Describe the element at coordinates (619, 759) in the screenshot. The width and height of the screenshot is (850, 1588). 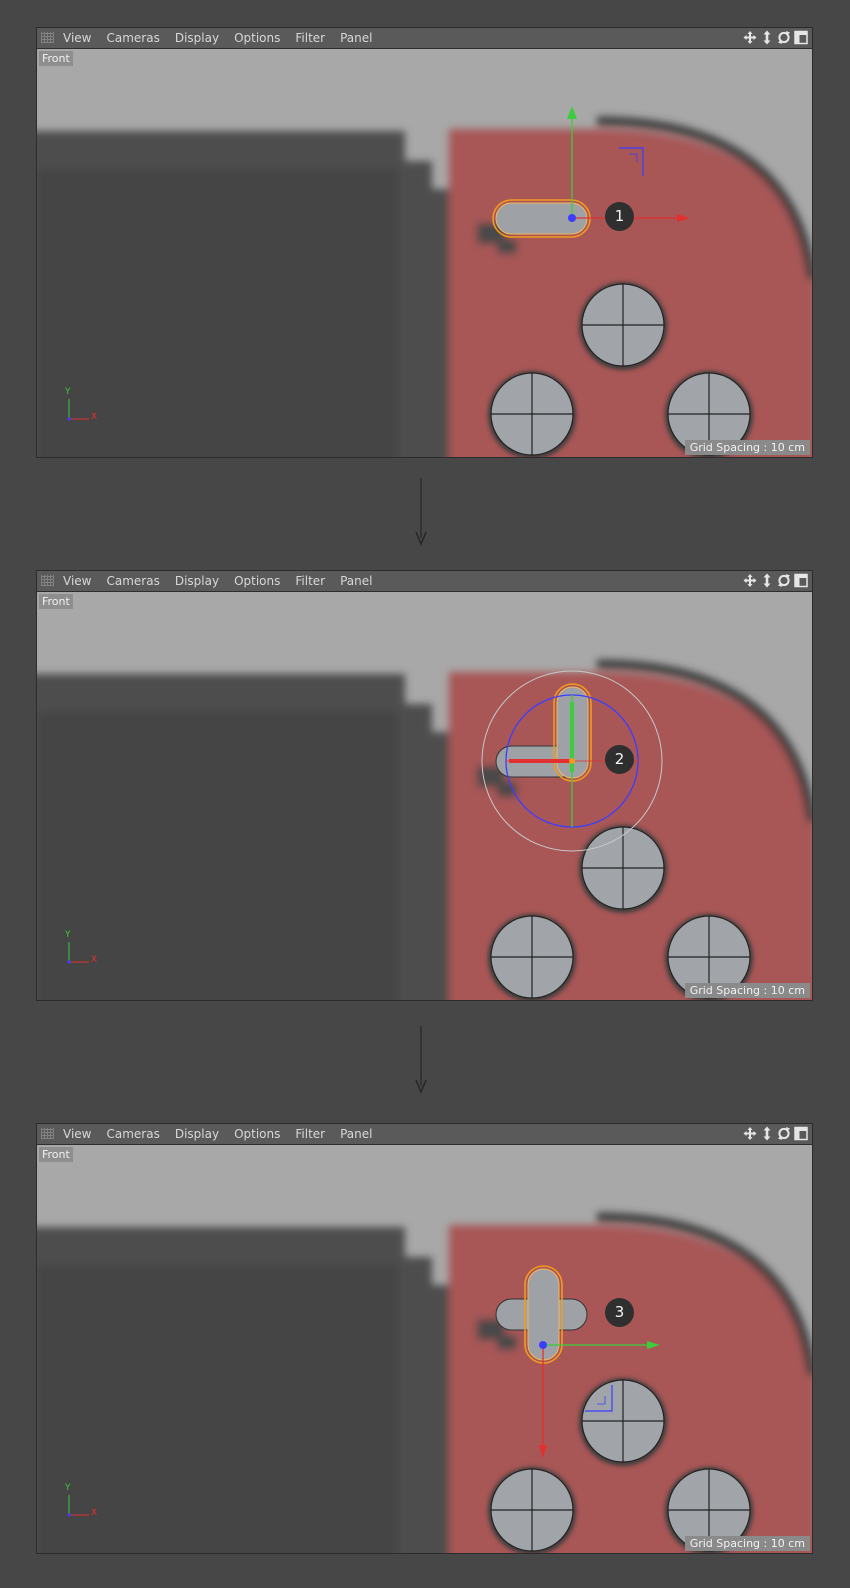
I see `step-badge: 2` at that location.